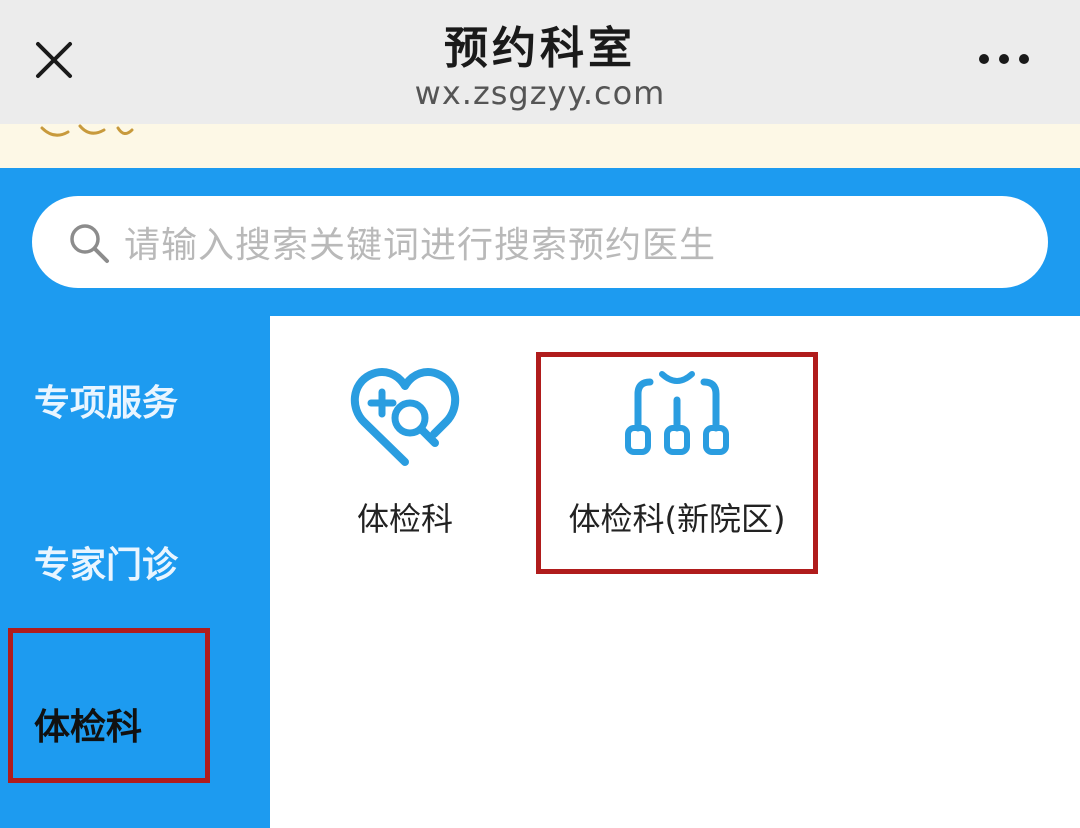 This screenshot has height=828, width=1080. I want to click on page-domain: wx.zsgzyy.com, so click(540, 93).